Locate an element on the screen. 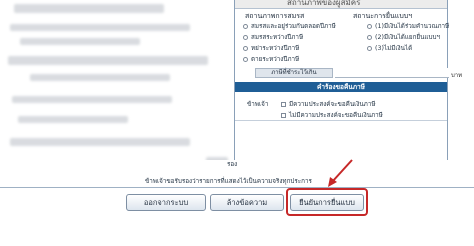 The width and height of the screenshot is (474, 246). refund-request-bar: คำร้องขอคืนภาษี is located at coordinates (341, 87).